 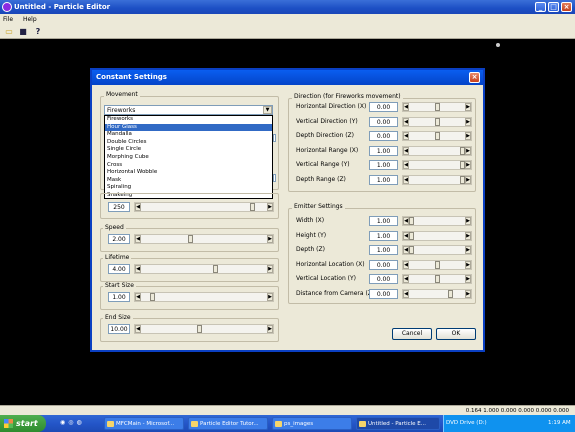 I want to click on lifetime-field: 4.00, so click(x=119, y=269).